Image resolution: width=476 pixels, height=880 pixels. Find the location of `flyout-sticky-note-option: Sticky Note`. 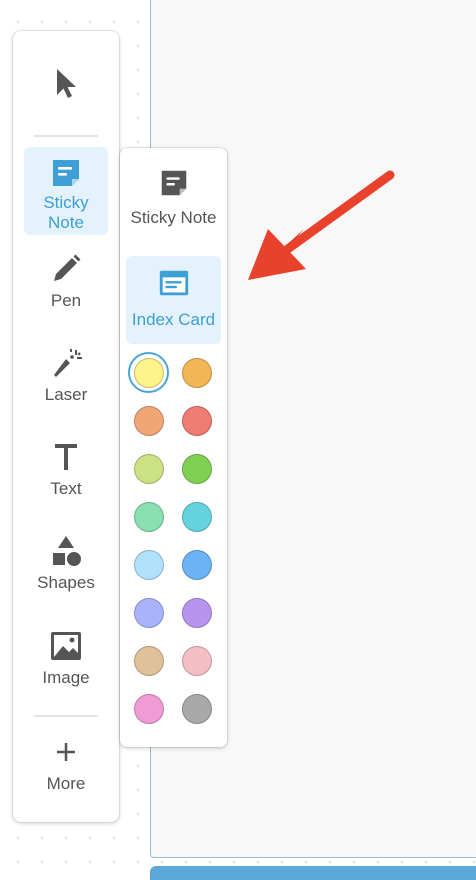

flyout-sticky-note-option: Sticky Note is located at coordinates (173, 202).